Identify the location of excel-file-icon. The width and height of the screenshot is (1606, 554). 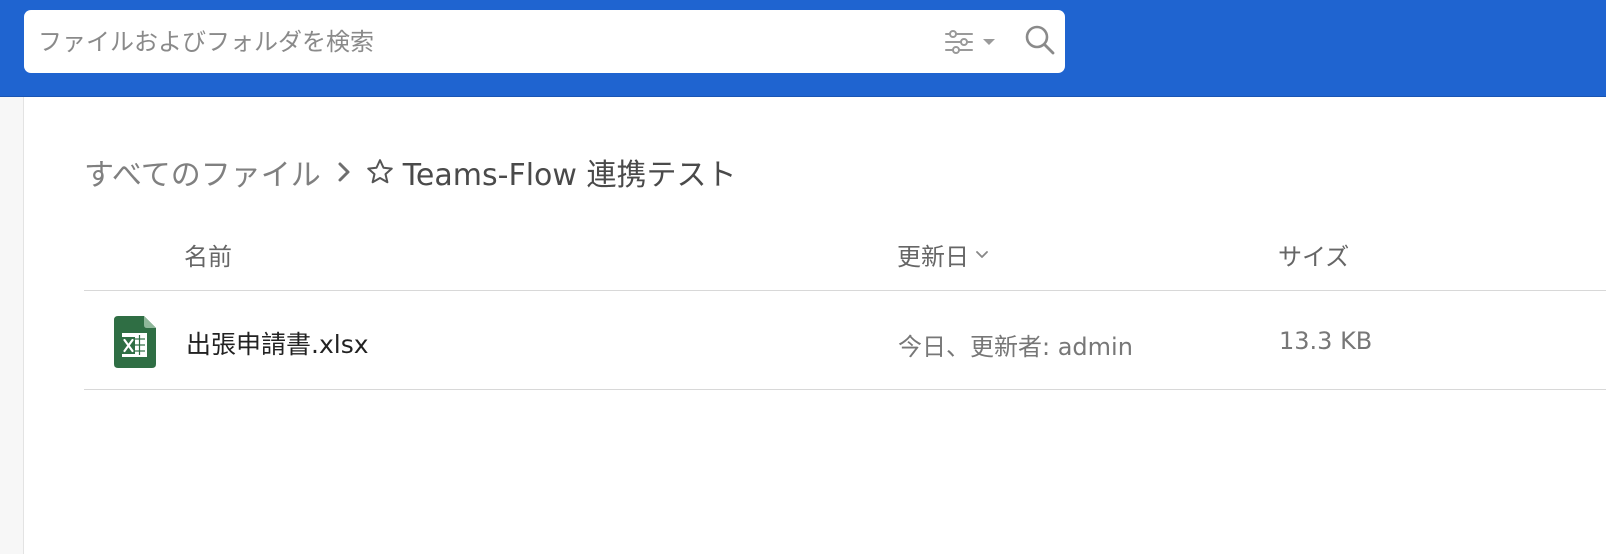
(135, 342).